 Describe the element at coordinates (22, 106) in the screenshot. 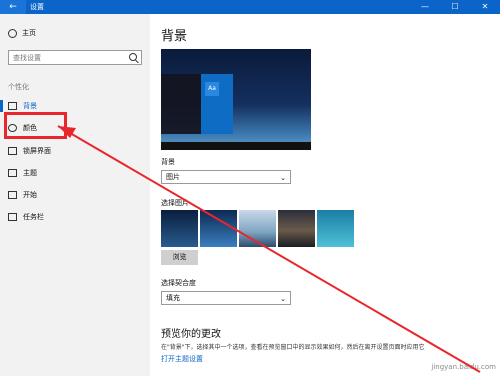

I see `sidebar-item-background: 背景` at that location.